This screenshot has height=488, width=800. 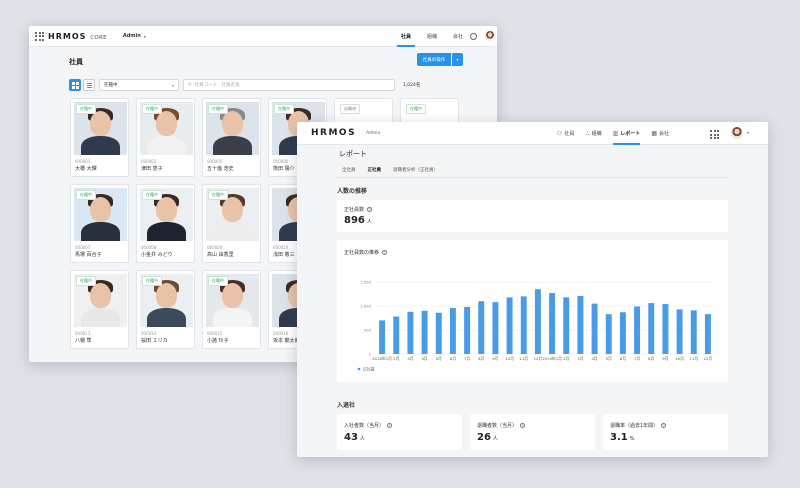 I want to click on regular-count-value: 896 人, so click(x=358, y=220).